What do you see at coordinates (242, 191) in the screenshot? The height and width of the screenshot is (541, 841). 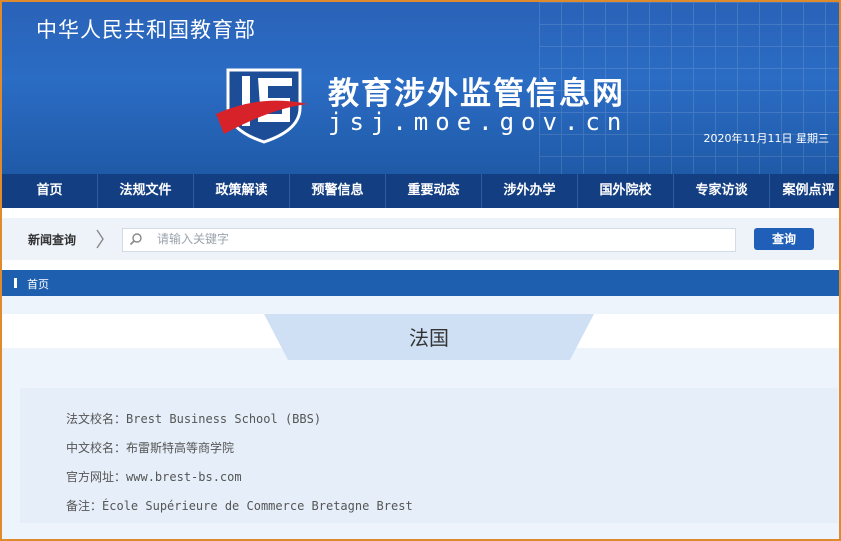 I see `nav-item-policy-interpretation: 政策解读` at bounding box center [242, 191].